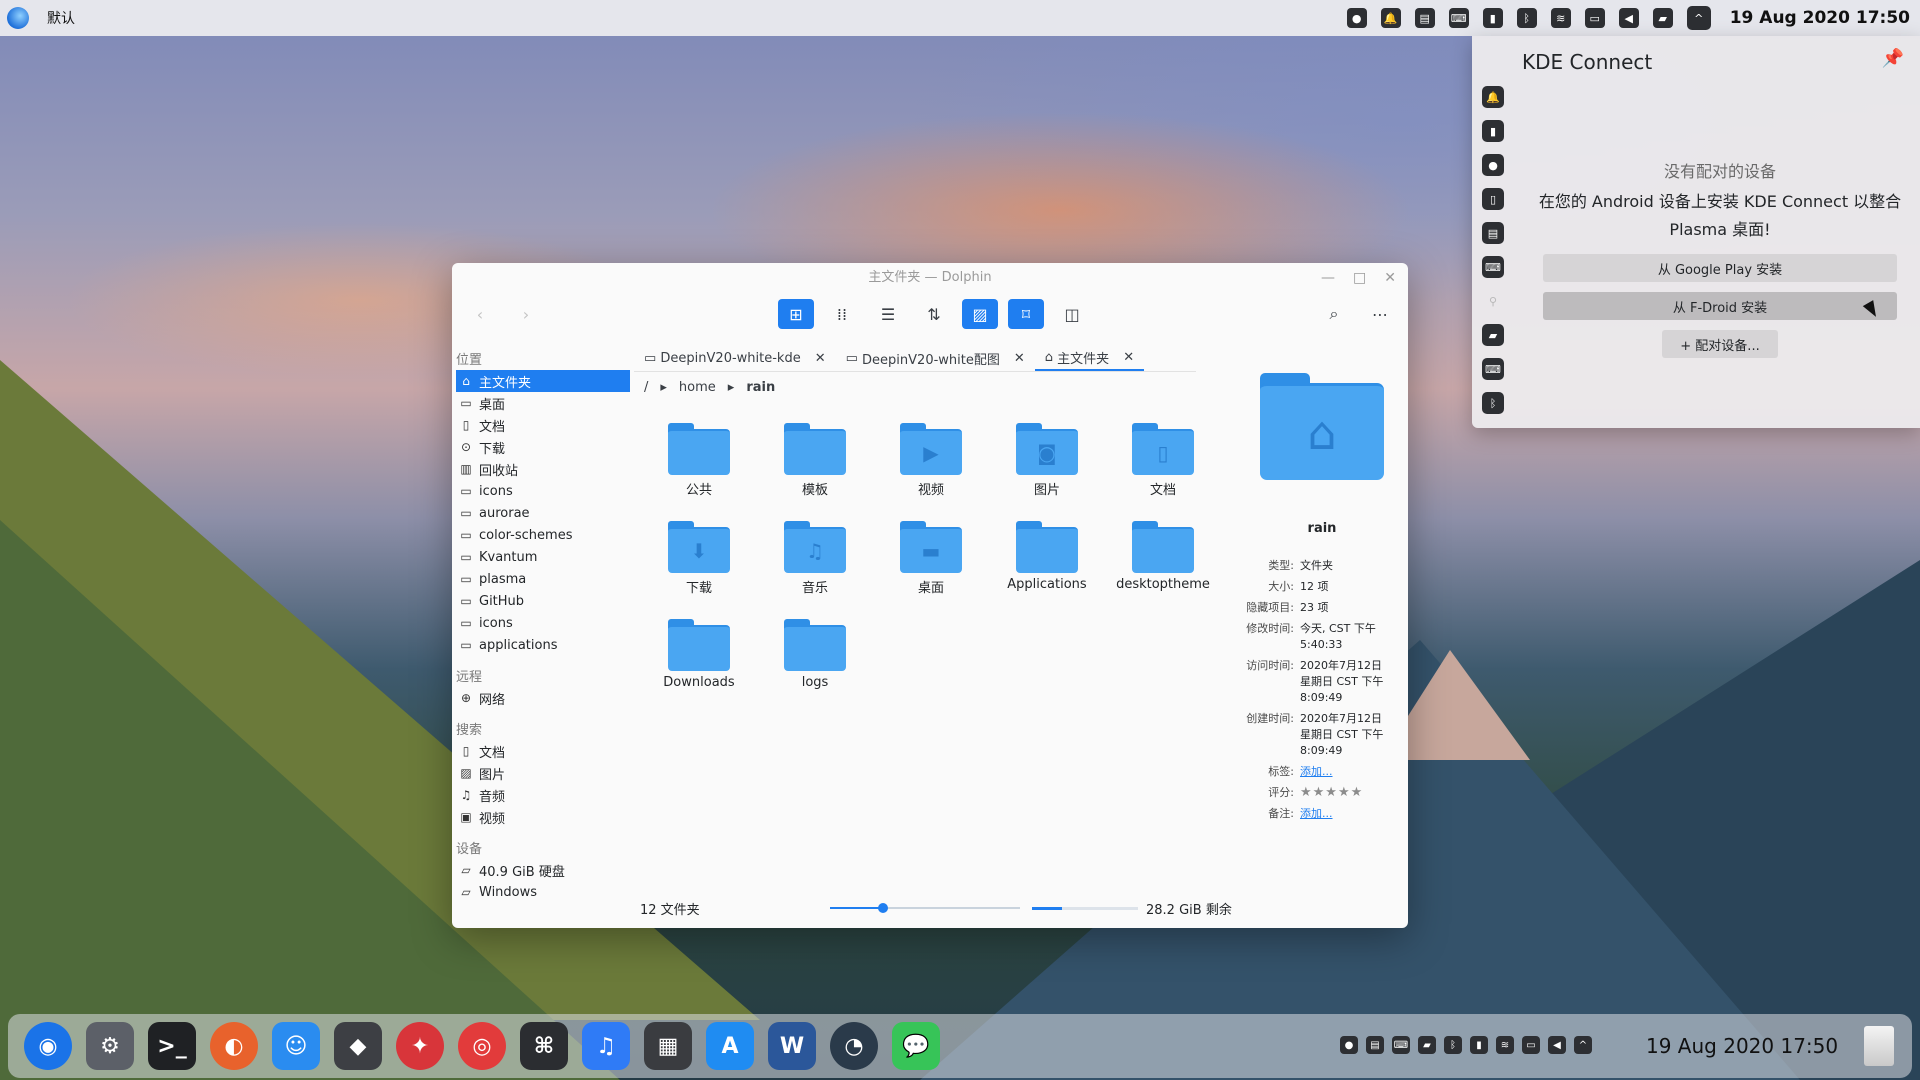 This screenshot has height=1080, width=1920. Describe the element at coordinates (420, 1046) in the screenshot. I see `safari-icon: ✦` at that location.